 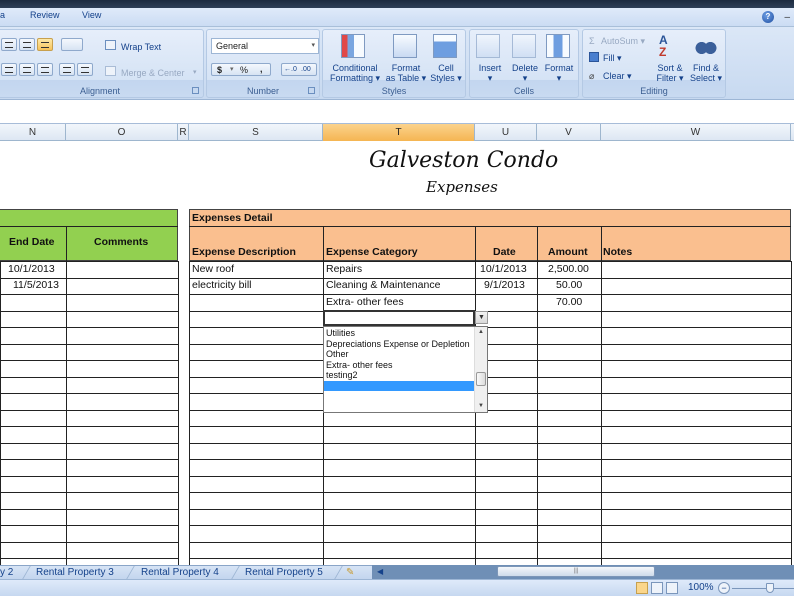 What do you see at coordinates (398, 344) in the screenshot?
I see `dropdown-option: Depreciations Expense or Depletion` at bounding box center [398, 344].